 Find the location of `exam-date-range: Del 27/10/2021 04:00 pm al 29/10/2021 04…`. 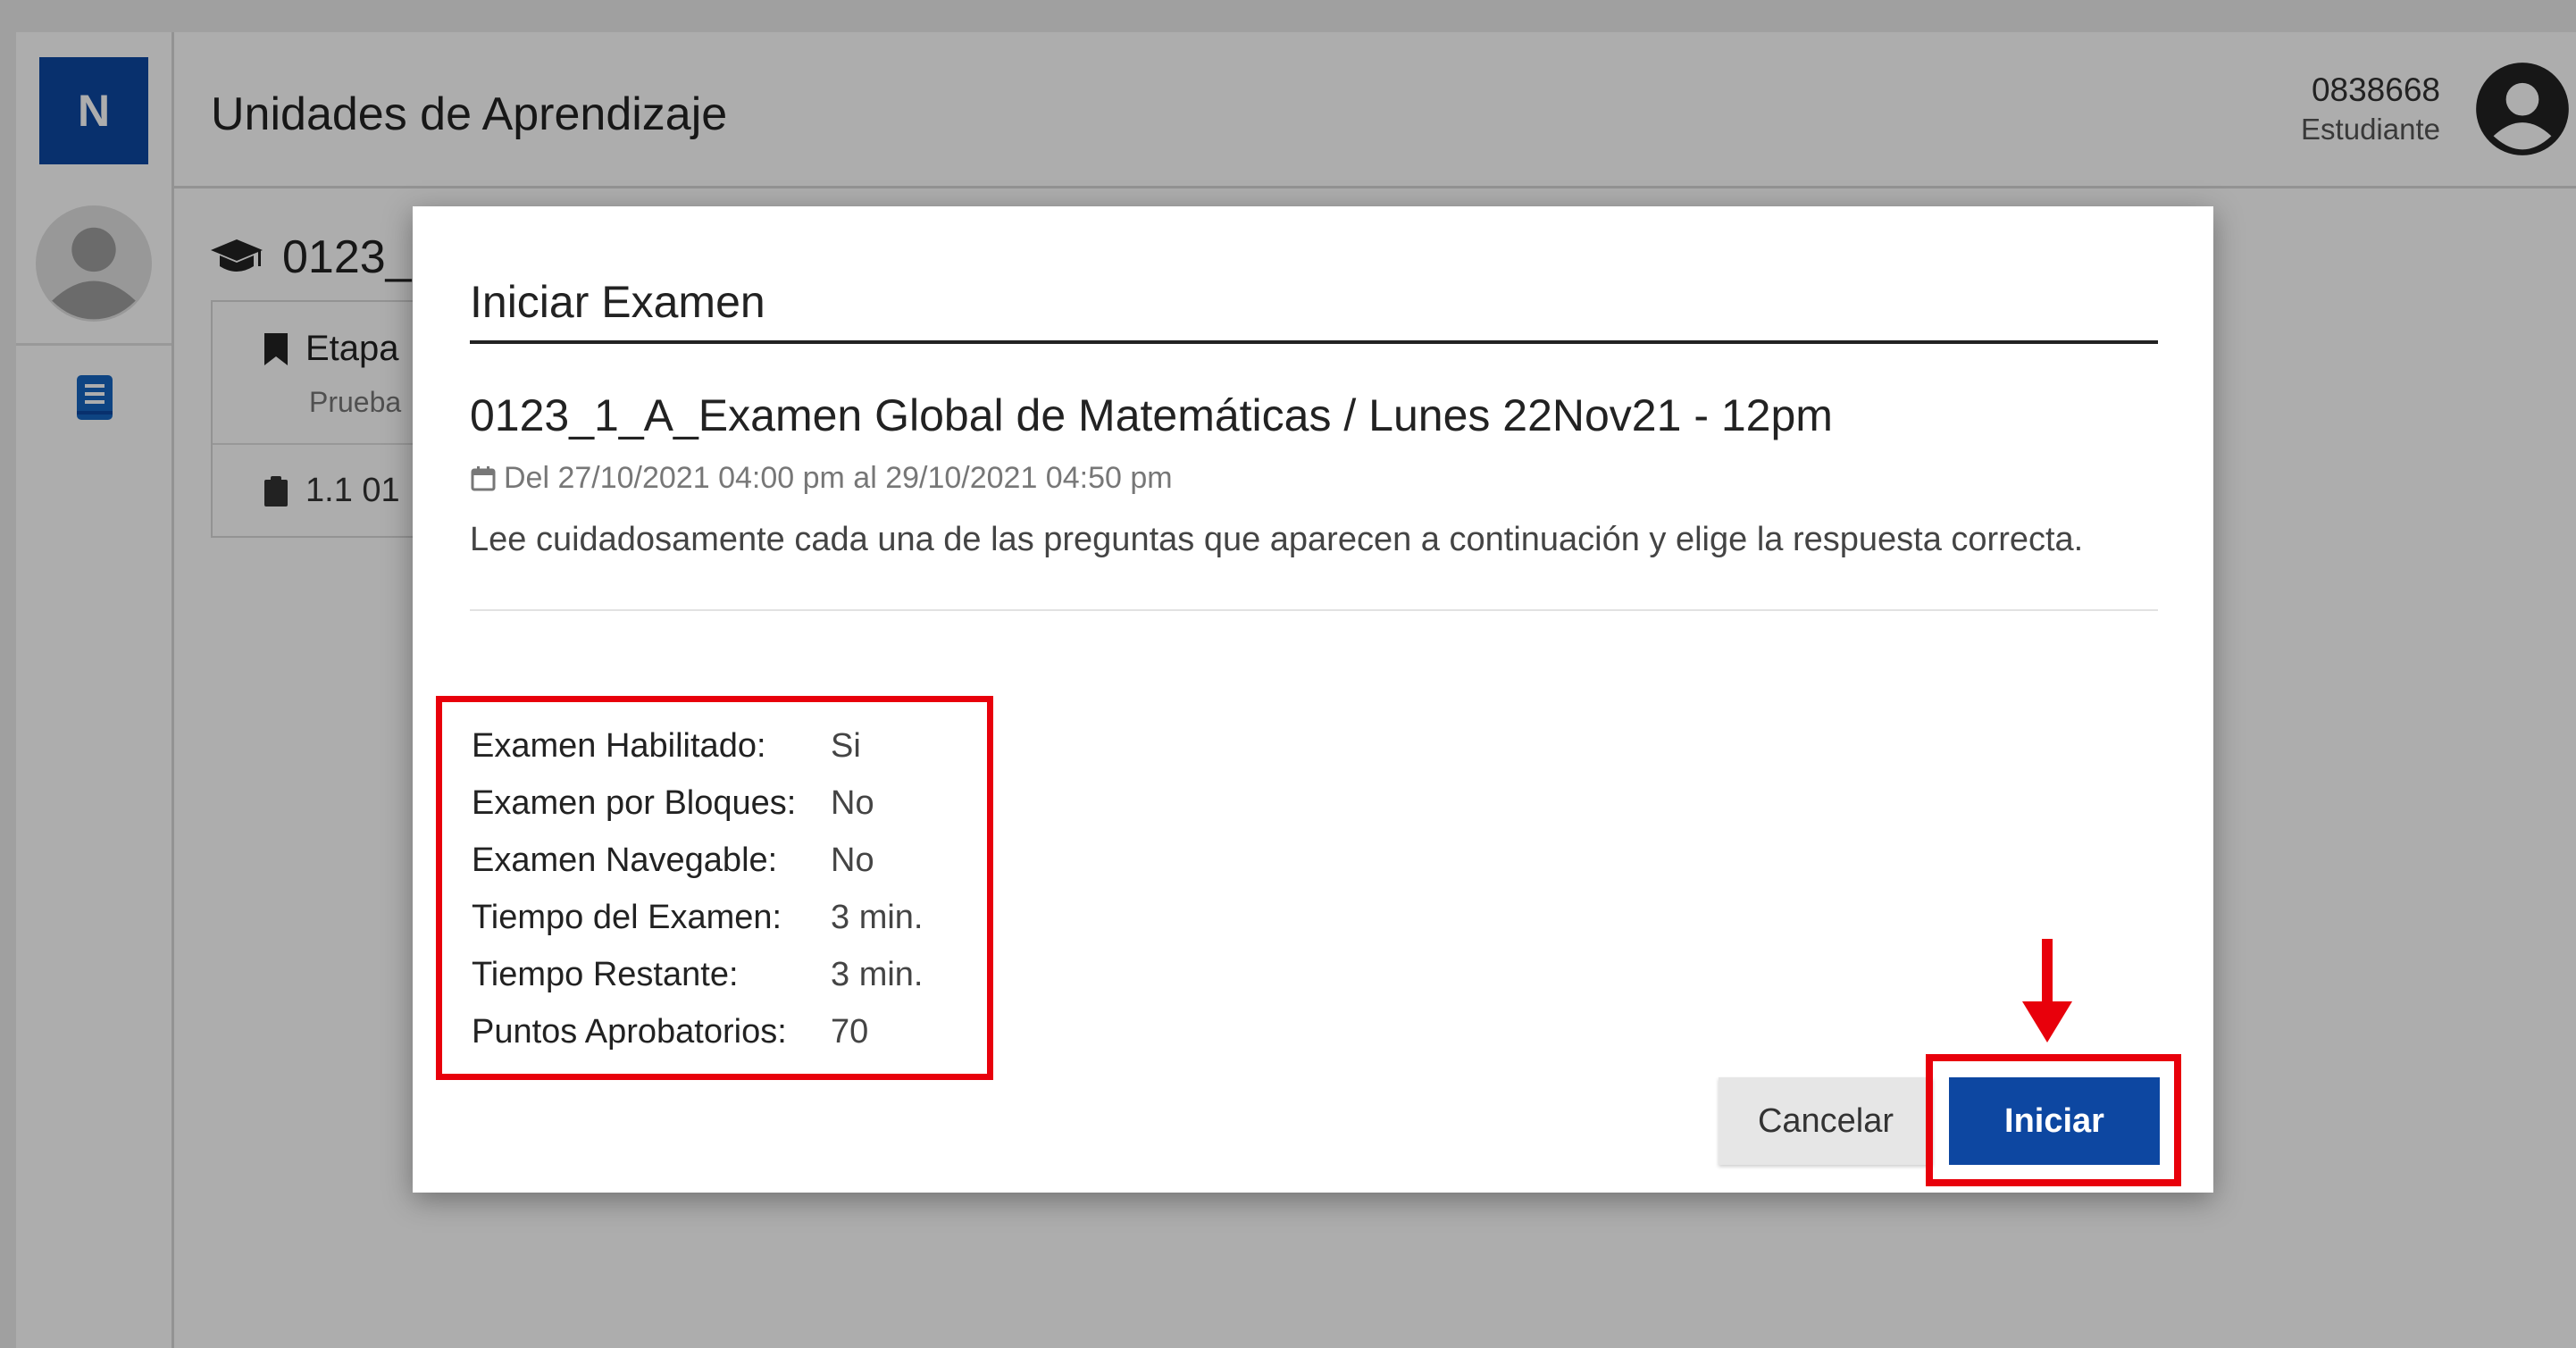

exam-date-range: Del 27/10/2021 04:00 pm al 29/10/2021 04… is located at coordinates (822, 478).